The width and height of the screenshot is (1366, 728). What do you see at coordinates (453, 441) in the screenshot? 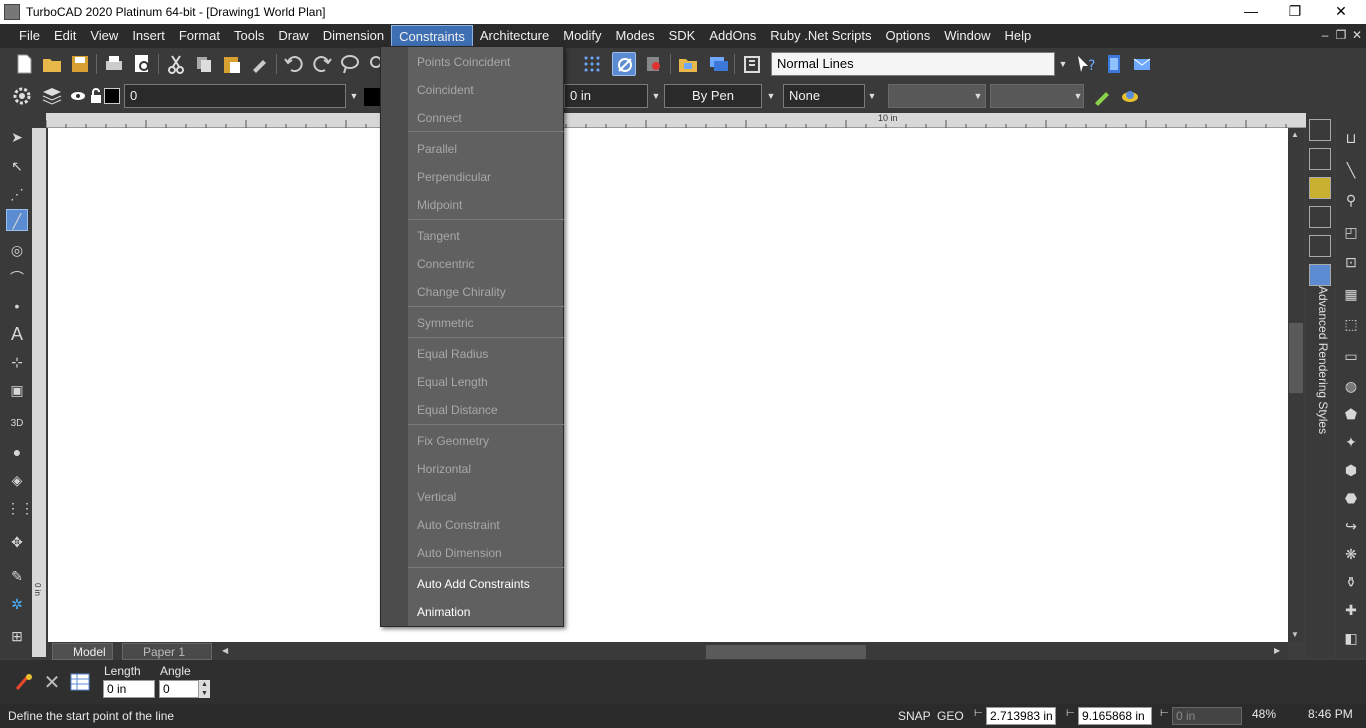
I see `menu-item-fix-geometry: Fix Geometry` at bounding box center [453, 441].